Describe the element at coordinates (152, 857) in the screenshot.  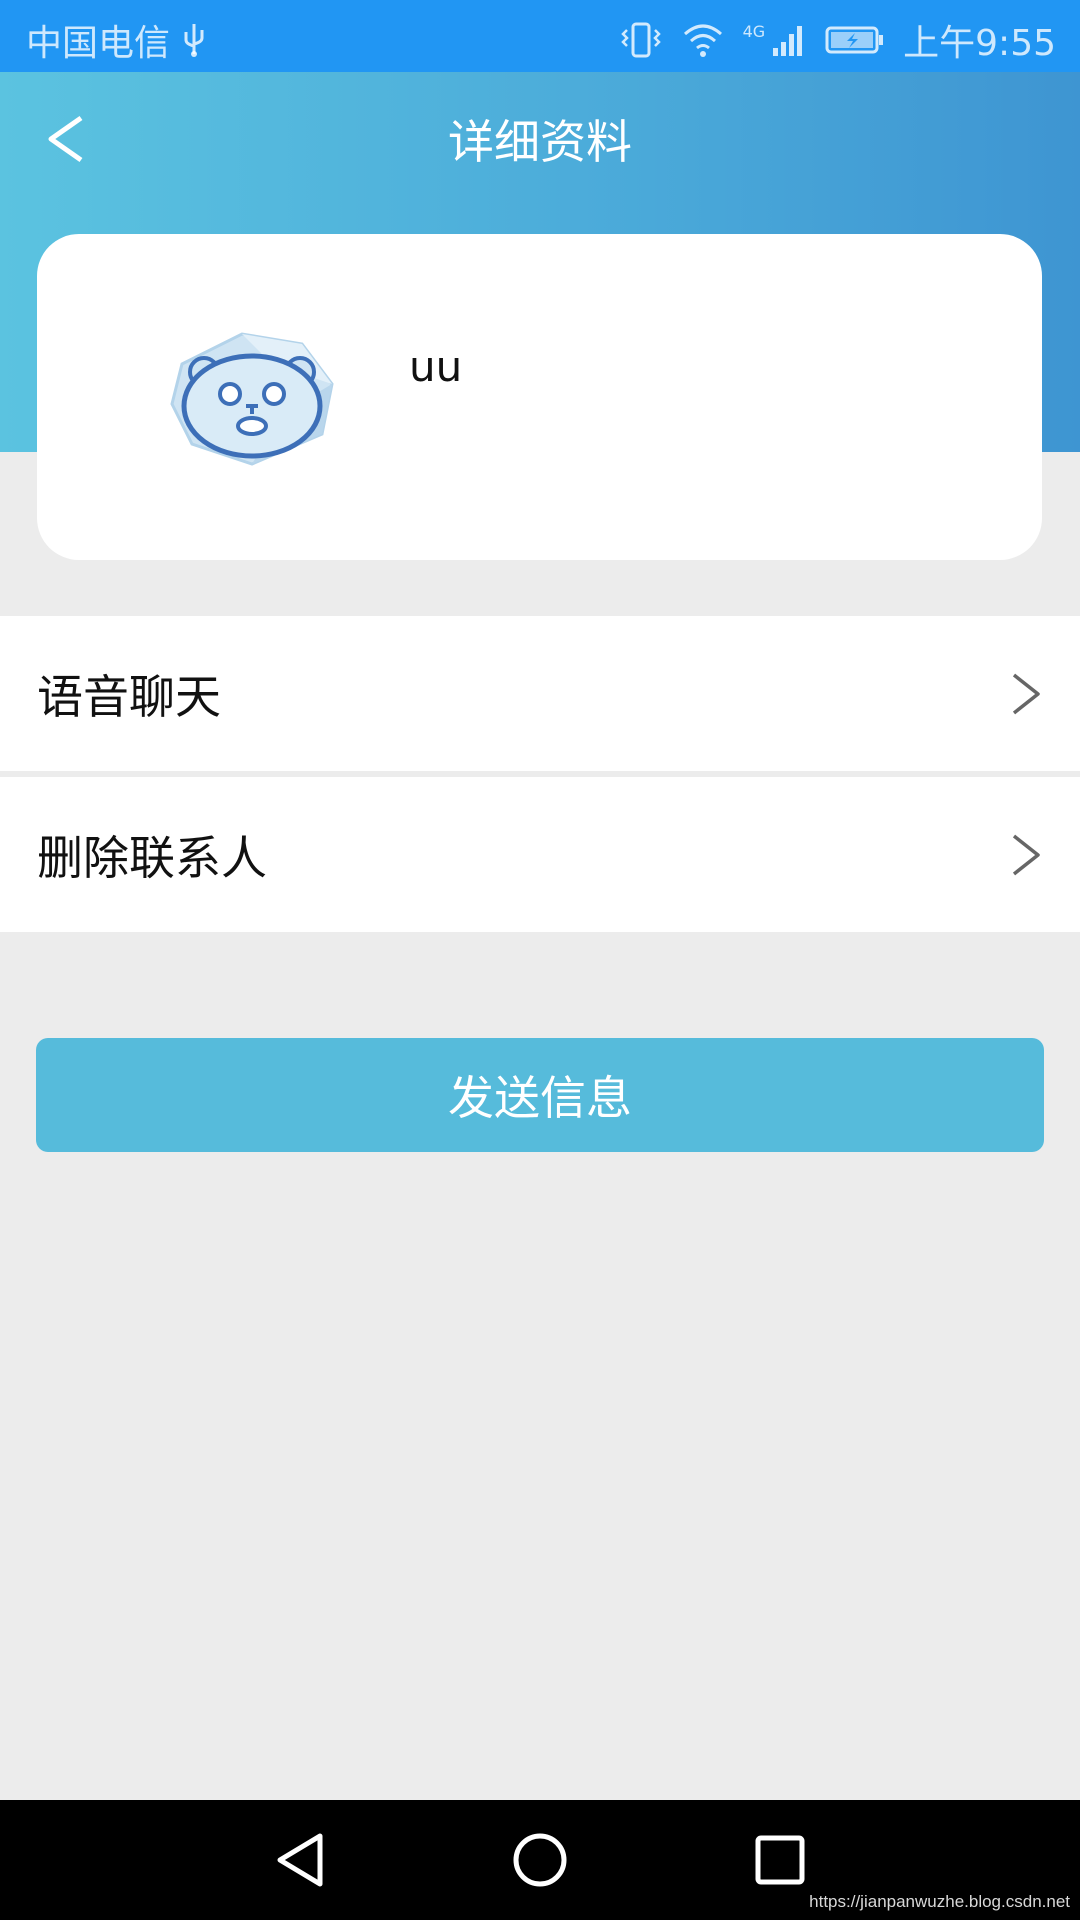
I see `delete-contact-label: 删除联系人` at that location.